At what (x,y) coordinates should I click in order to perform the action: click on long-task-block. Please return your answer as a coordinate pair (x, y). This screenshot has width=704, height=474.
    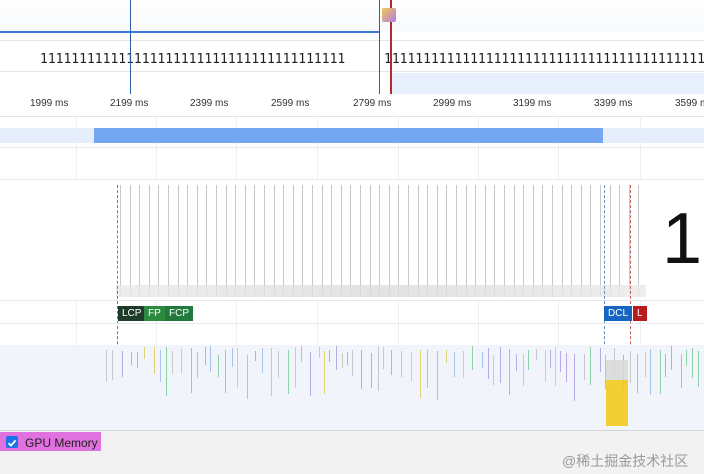
    Looking at the image, I should click on (617, 393).